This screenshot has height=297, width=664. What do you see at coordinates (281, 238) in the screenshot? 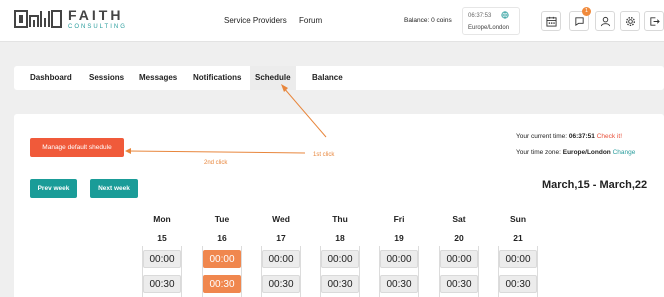
I see `day-date: 17` at bounding box center [281, 238].